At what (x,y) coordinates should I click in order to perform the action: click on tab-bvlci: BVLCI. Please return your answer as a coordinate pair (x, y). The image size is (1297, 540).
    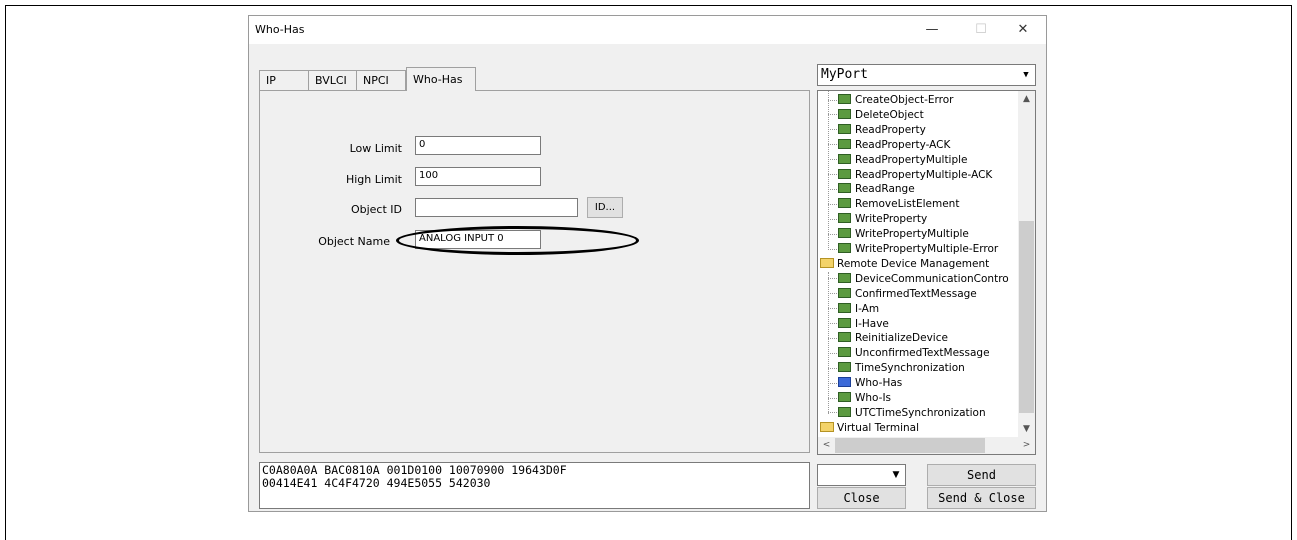
    Looking at the image, I should click on (332, 80).